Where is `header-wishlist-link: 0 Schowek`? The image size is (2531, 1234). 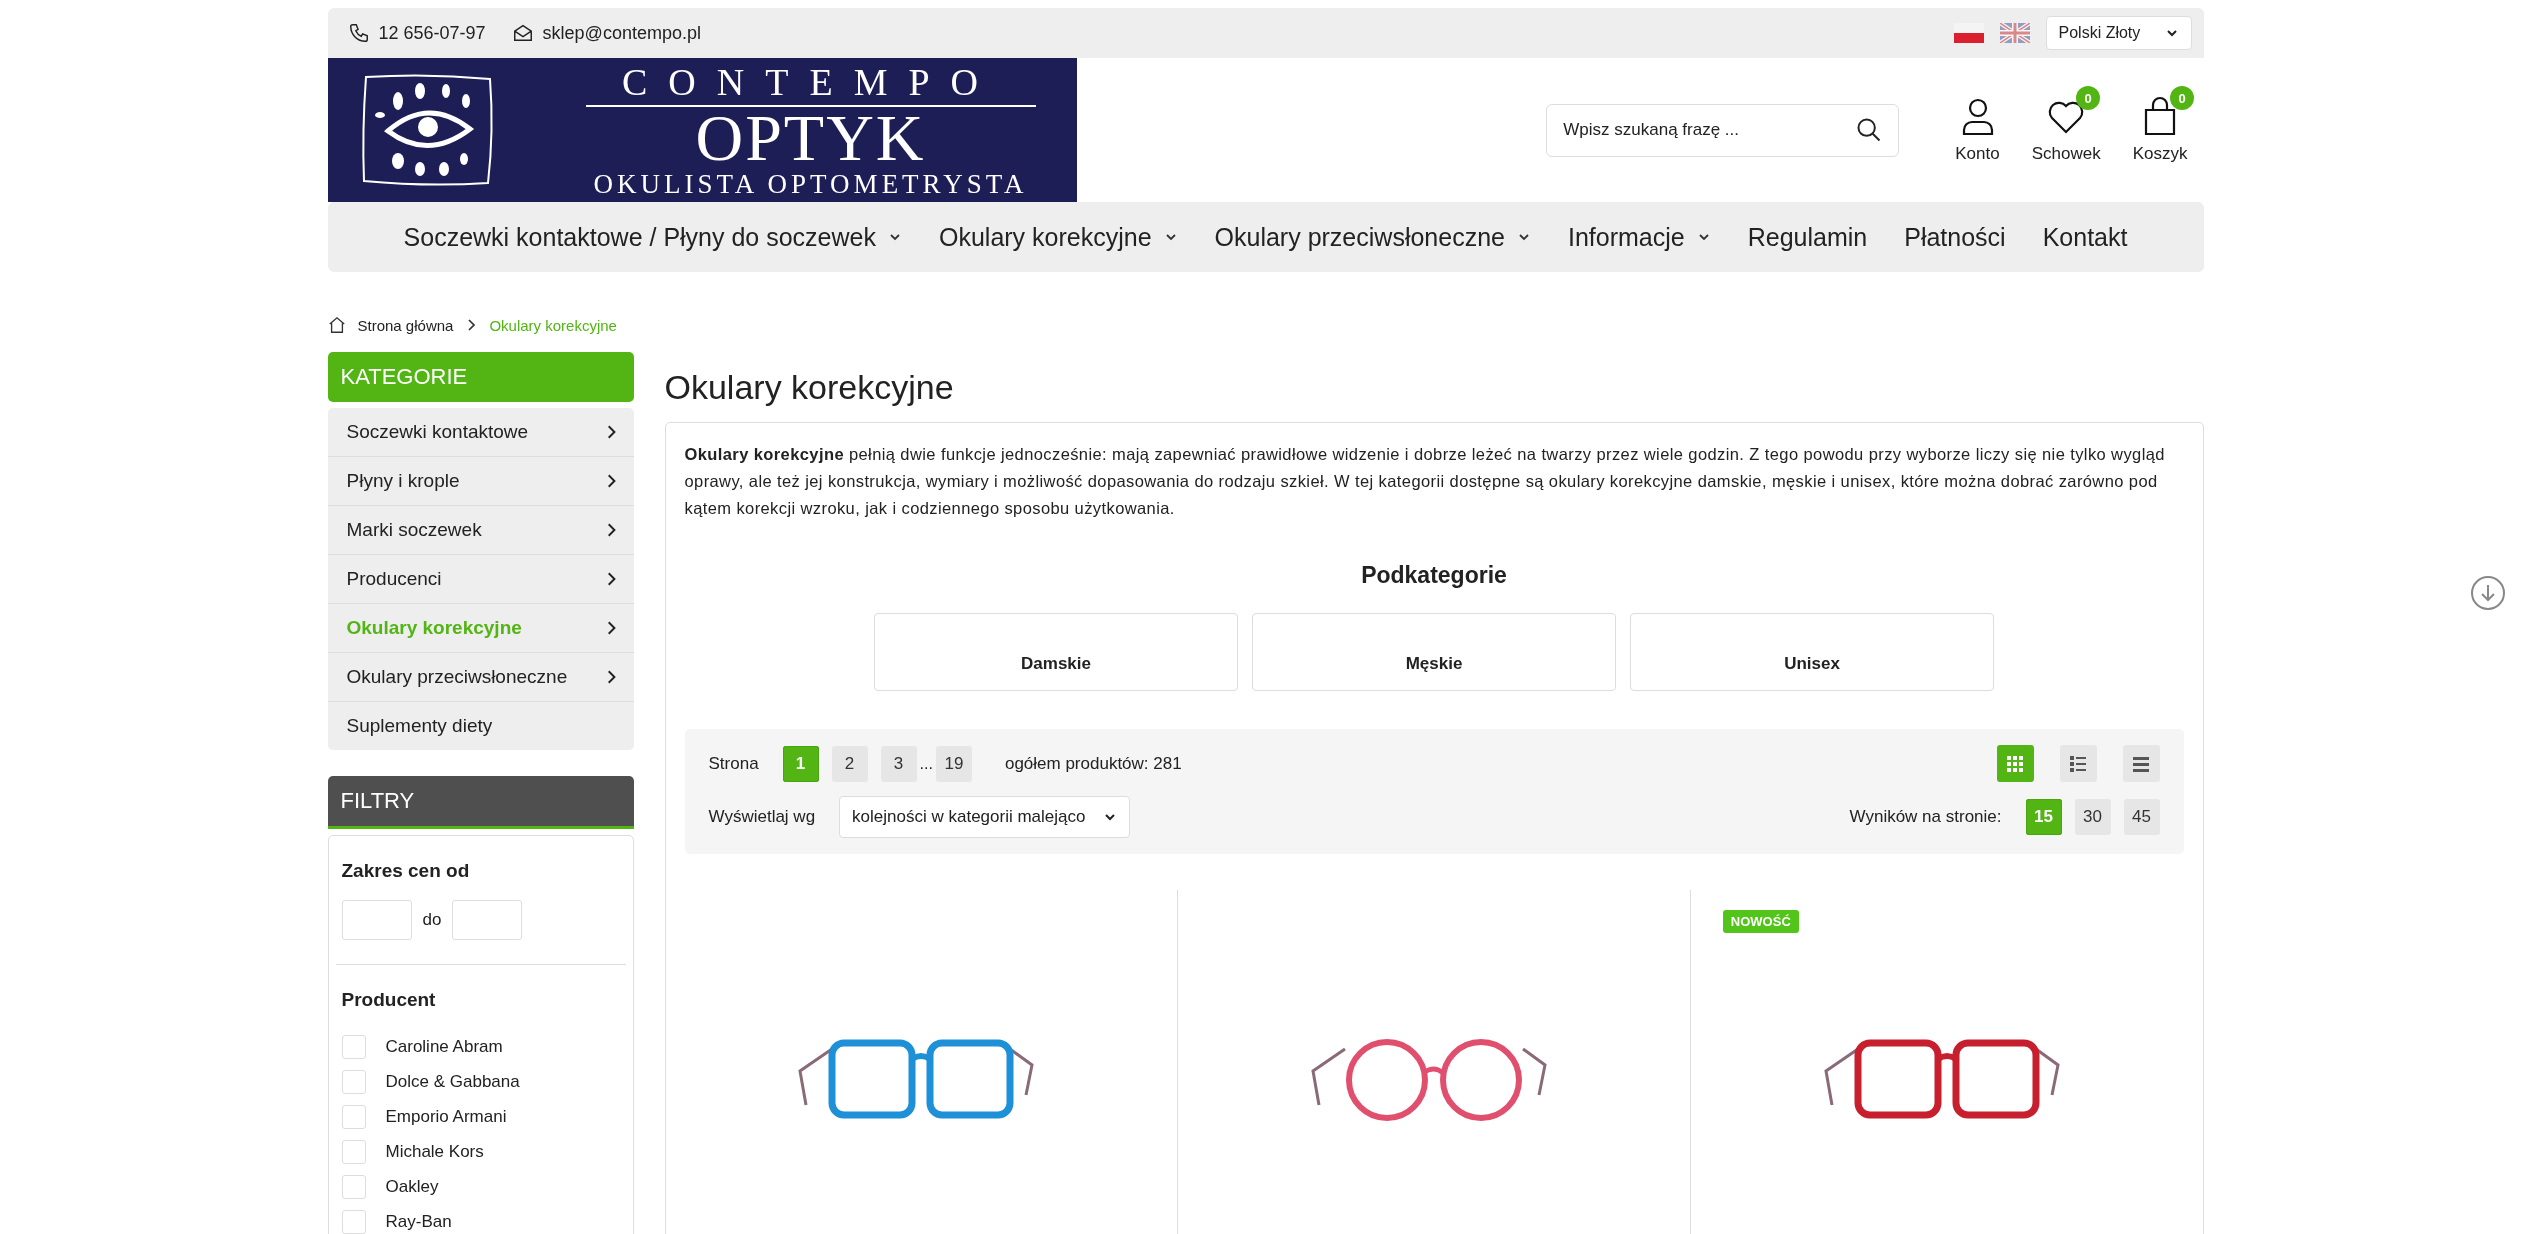
header-wishlist-link: 0 Schowek is located at coordinates (2066, 124).